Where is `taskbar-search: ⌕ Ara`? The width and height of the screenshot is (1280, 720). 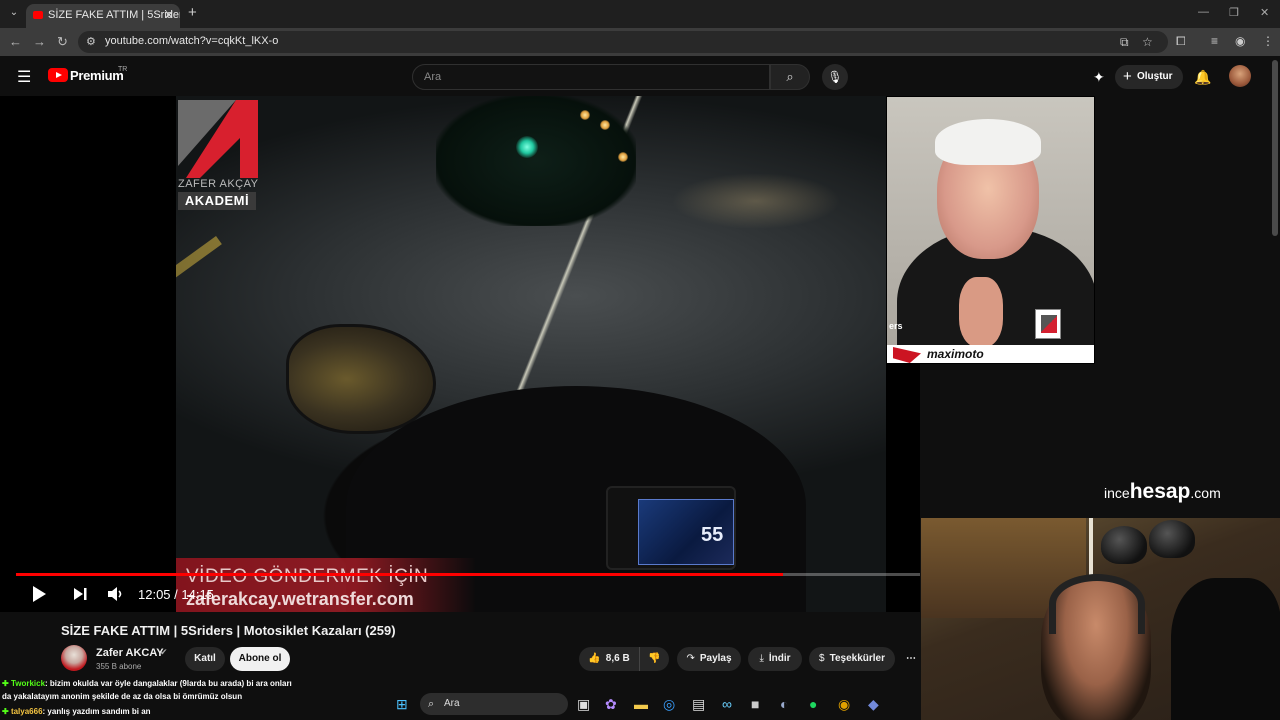
taskbar-search: ⌕ Ara is located at coordinates (494, 704).